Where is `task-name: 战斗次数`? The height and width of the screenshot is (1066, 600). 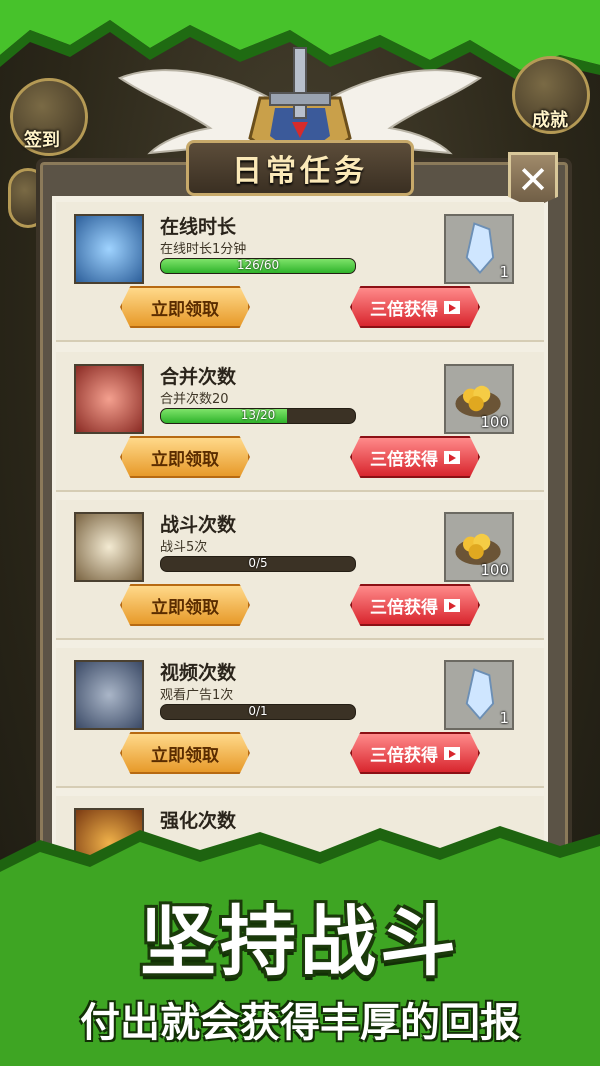
task-name: 战斗次数 is located at coordinates (198, 525).